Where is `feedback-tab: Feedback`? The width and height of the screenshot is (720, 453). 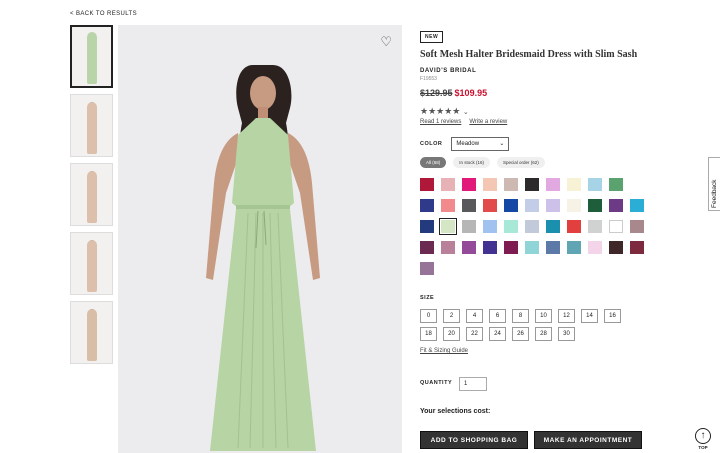
feedback-tab: Feedback is located at coordinates (714, 184).